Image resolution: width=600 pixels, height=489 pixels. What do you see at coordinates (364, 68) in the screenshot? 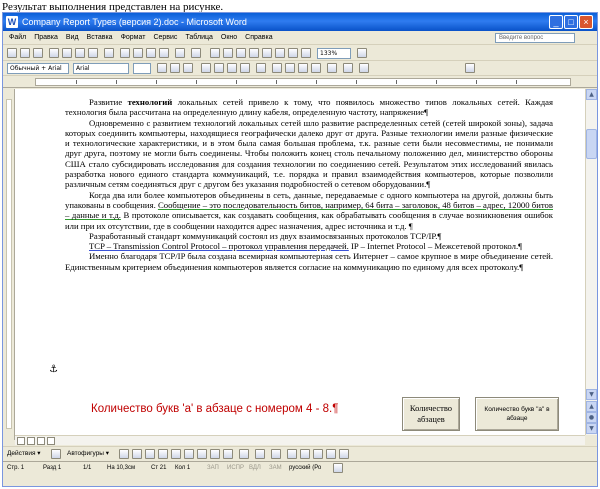
I see `font-color-icon` at bounding box center [364, 68].